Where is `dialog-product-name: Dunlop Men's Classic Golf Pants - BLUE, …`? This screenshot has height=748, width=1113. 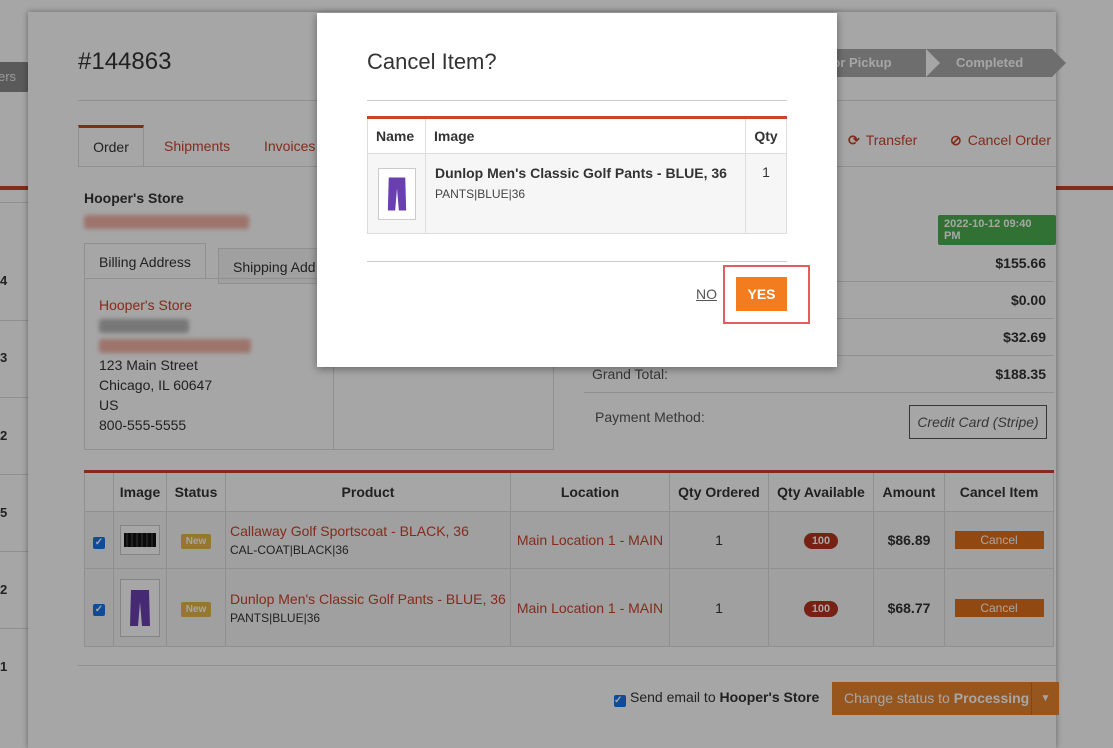 dialog-product-name: Dunlop Men's Classic Golf Pants - BLUE, … is located at coordinates (581, 173).